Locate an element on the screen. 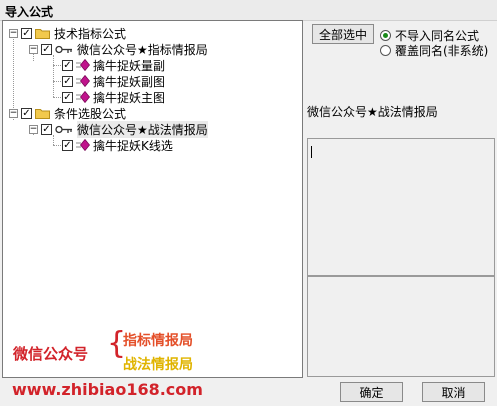 The height and width of the screenshot is (406, 497). tree-leaf-formula: ✓ 擒牛捉妖K线选 is located at coordinates (117, 145).